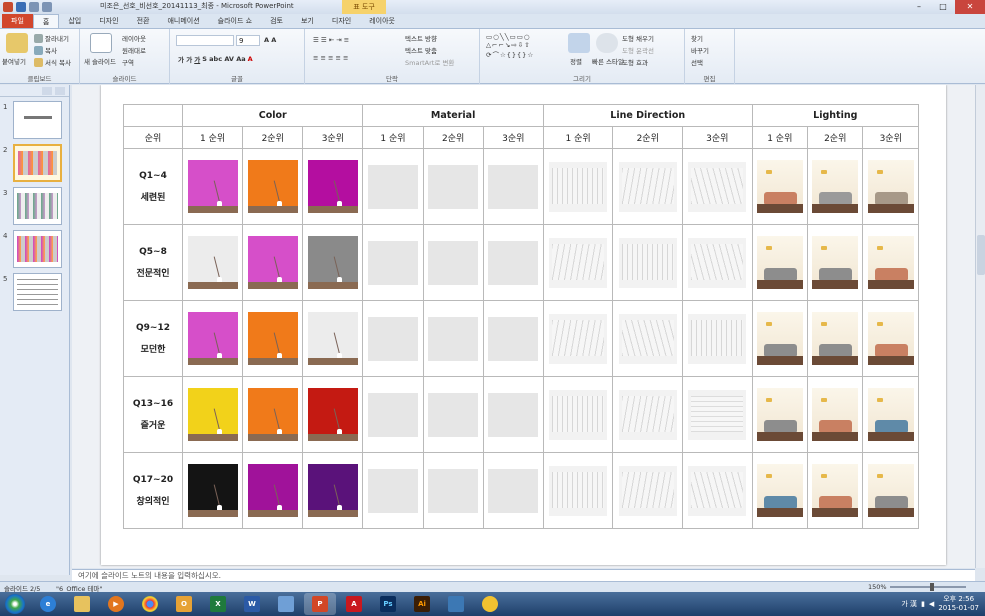 The image size is (985, 616). I want to click on cut-button: 잘라내기, so click(51, 38).